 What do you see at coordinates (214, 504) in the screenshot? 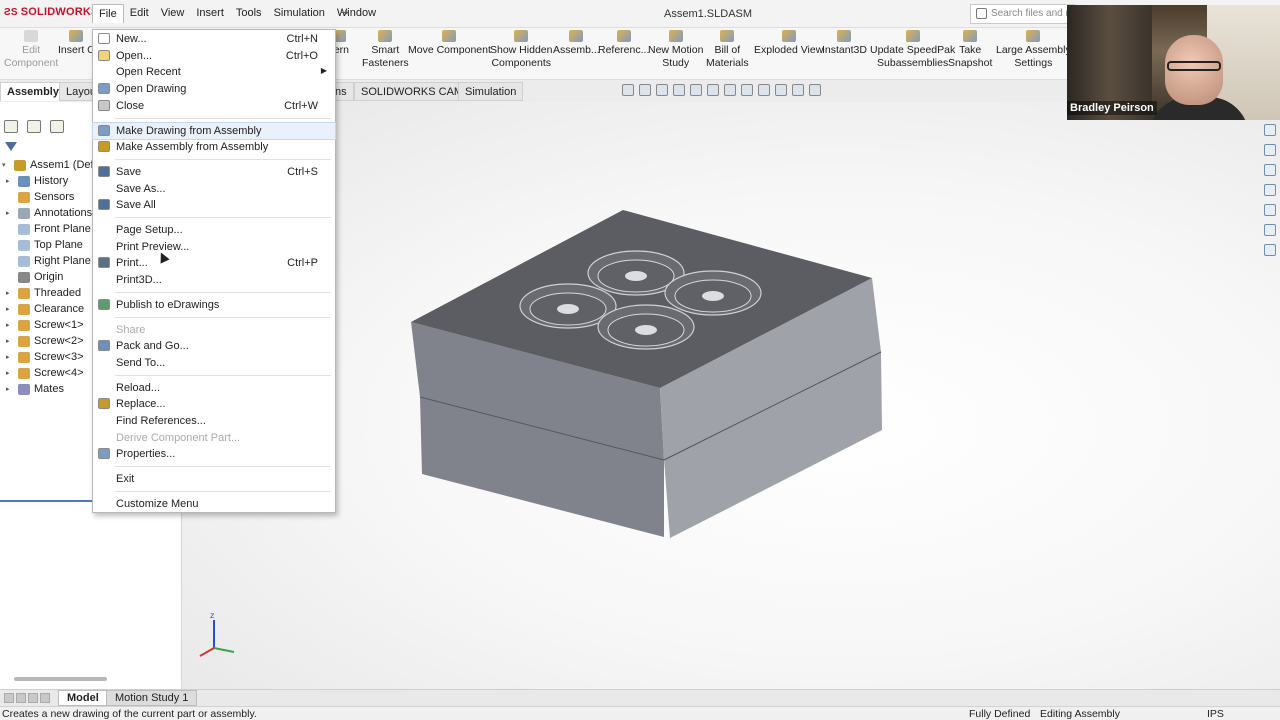
I see `file-menu-customize-menu: Customize Menu` at bounding box center [214, 504].